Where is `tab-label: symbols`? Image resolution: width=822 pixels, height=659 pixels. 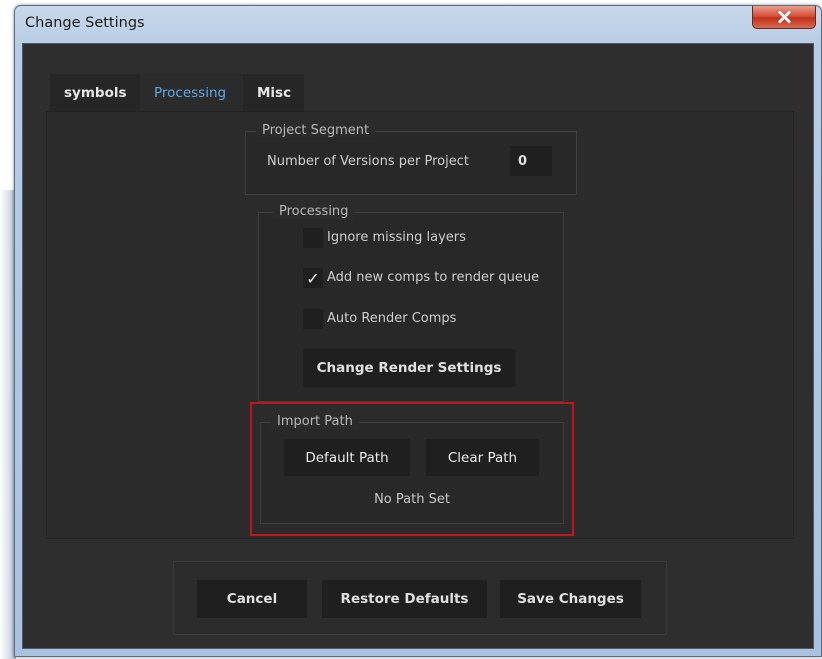 tab-label: symbols is located at coordinates (95, 92).